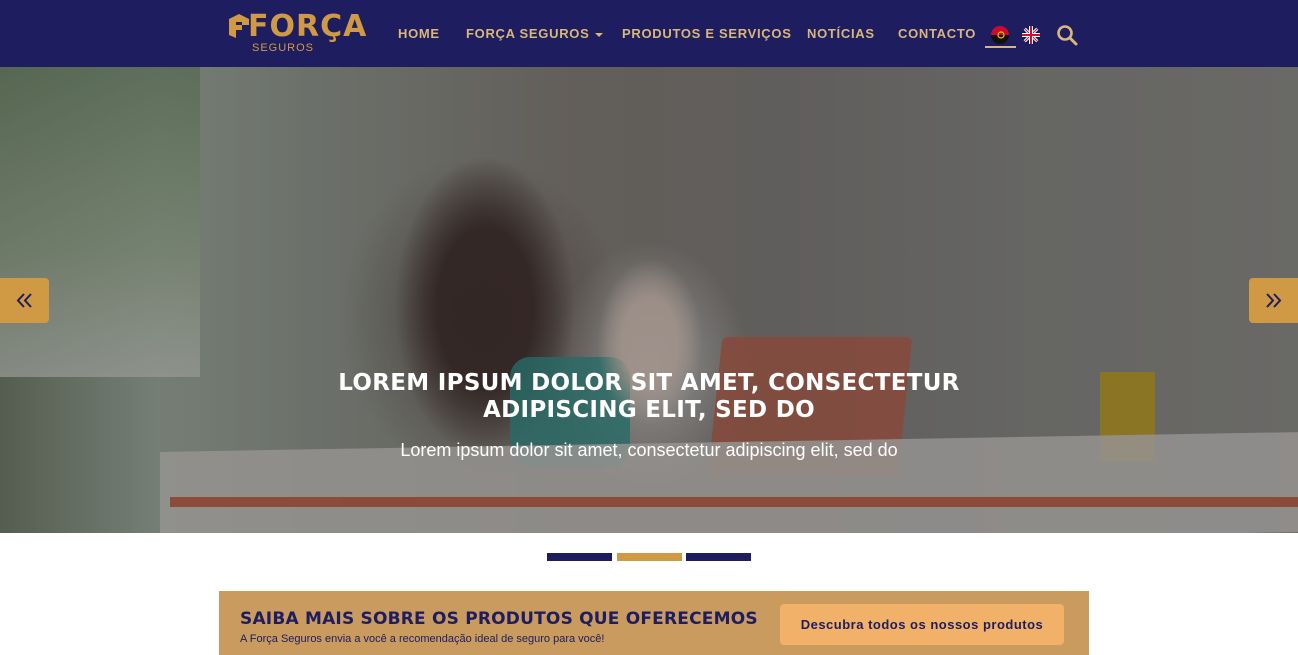  I want to click on nav-forca-seguros: FORÇA SEGUROS, so click(535, 34).